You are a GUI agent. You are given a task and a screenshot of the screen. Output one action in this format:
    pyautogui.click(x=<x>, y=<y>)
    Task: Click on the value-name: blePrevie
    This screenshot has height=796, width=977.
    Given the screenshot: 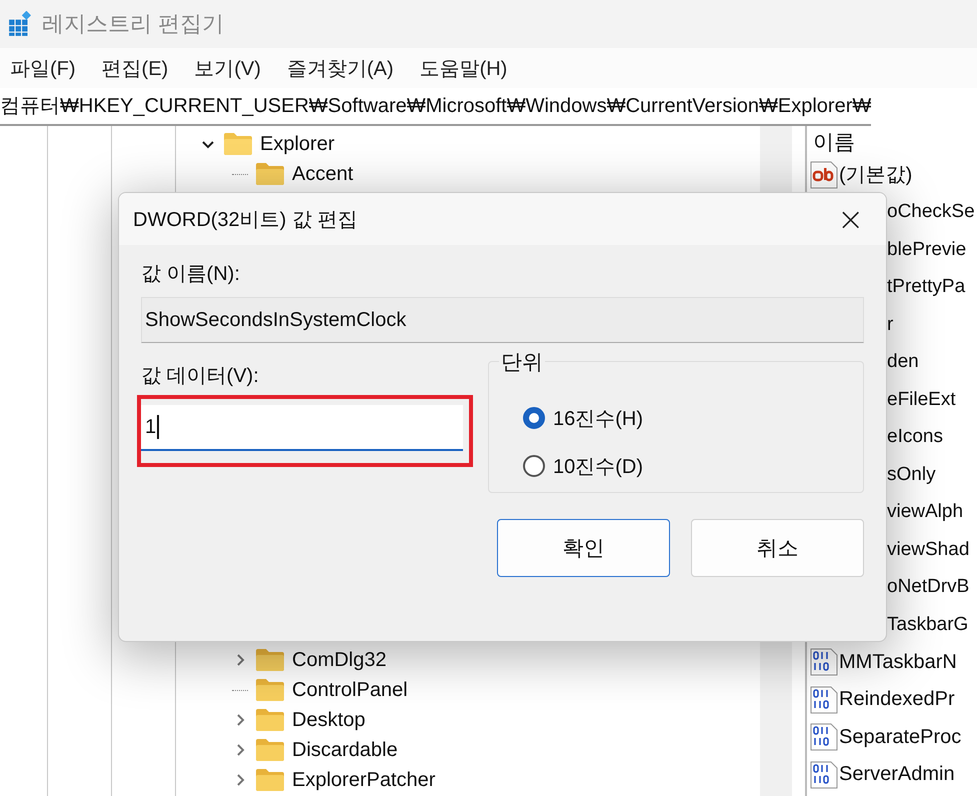 What is the action you would take?
    pyautogui.click(x=926, y=249)
    